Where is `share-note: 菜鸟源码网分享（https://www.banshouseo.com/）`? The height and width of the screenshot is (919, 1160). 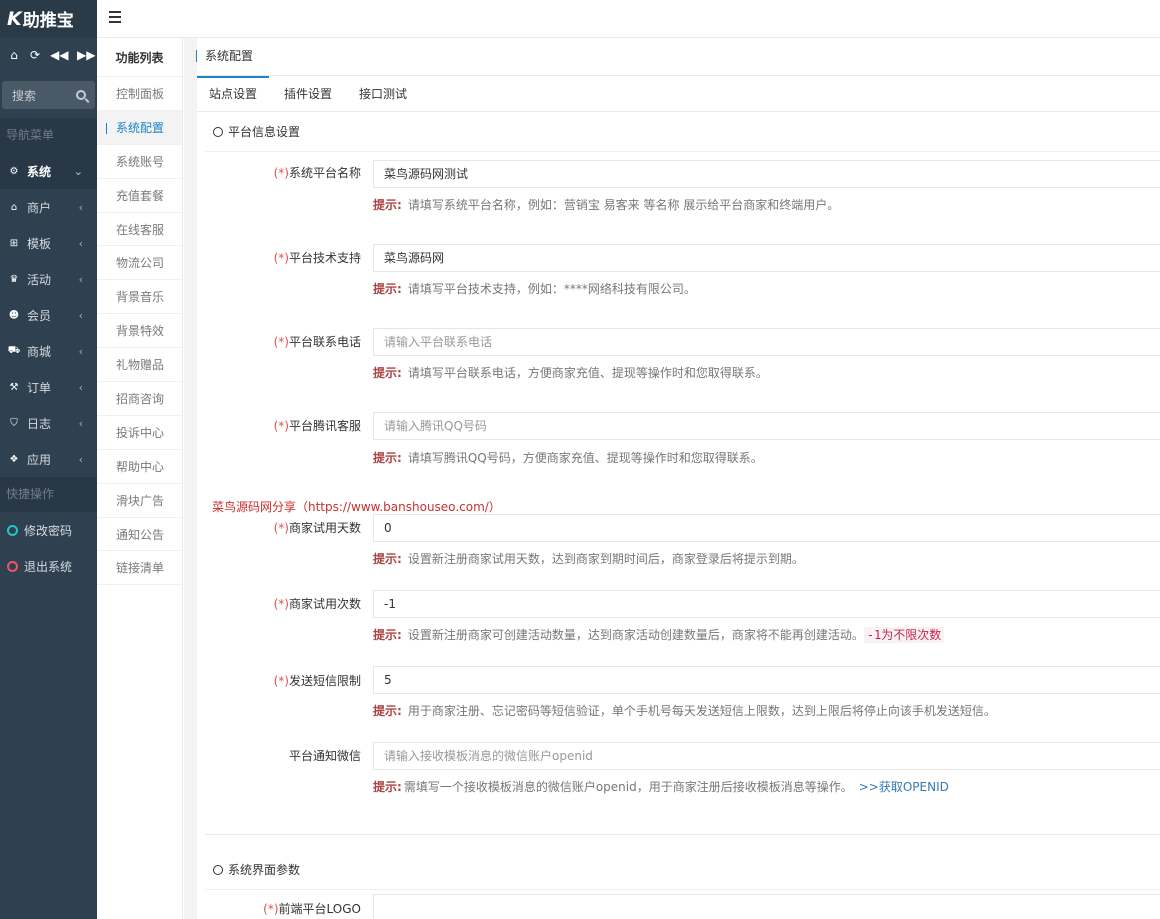 share-note: 菜鸟源码网分享（https://www.banshouseo.com/） is located at coordinates (356, 507).